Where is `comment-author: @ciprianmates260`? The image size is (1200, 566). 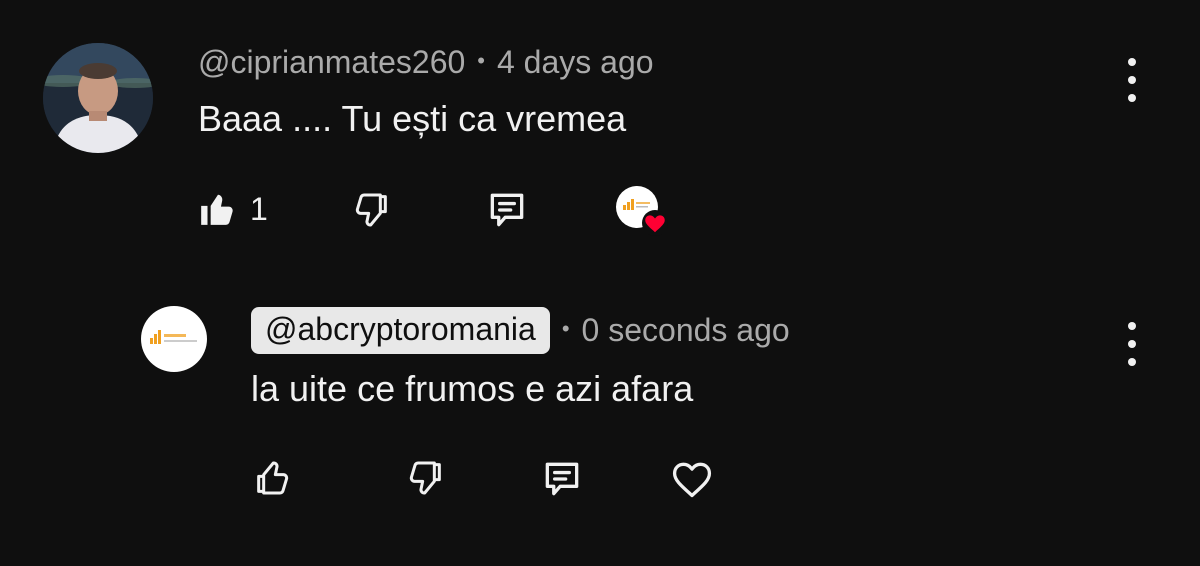 comment-author: @ciprianmates260 is located at coordinates (331, 62).